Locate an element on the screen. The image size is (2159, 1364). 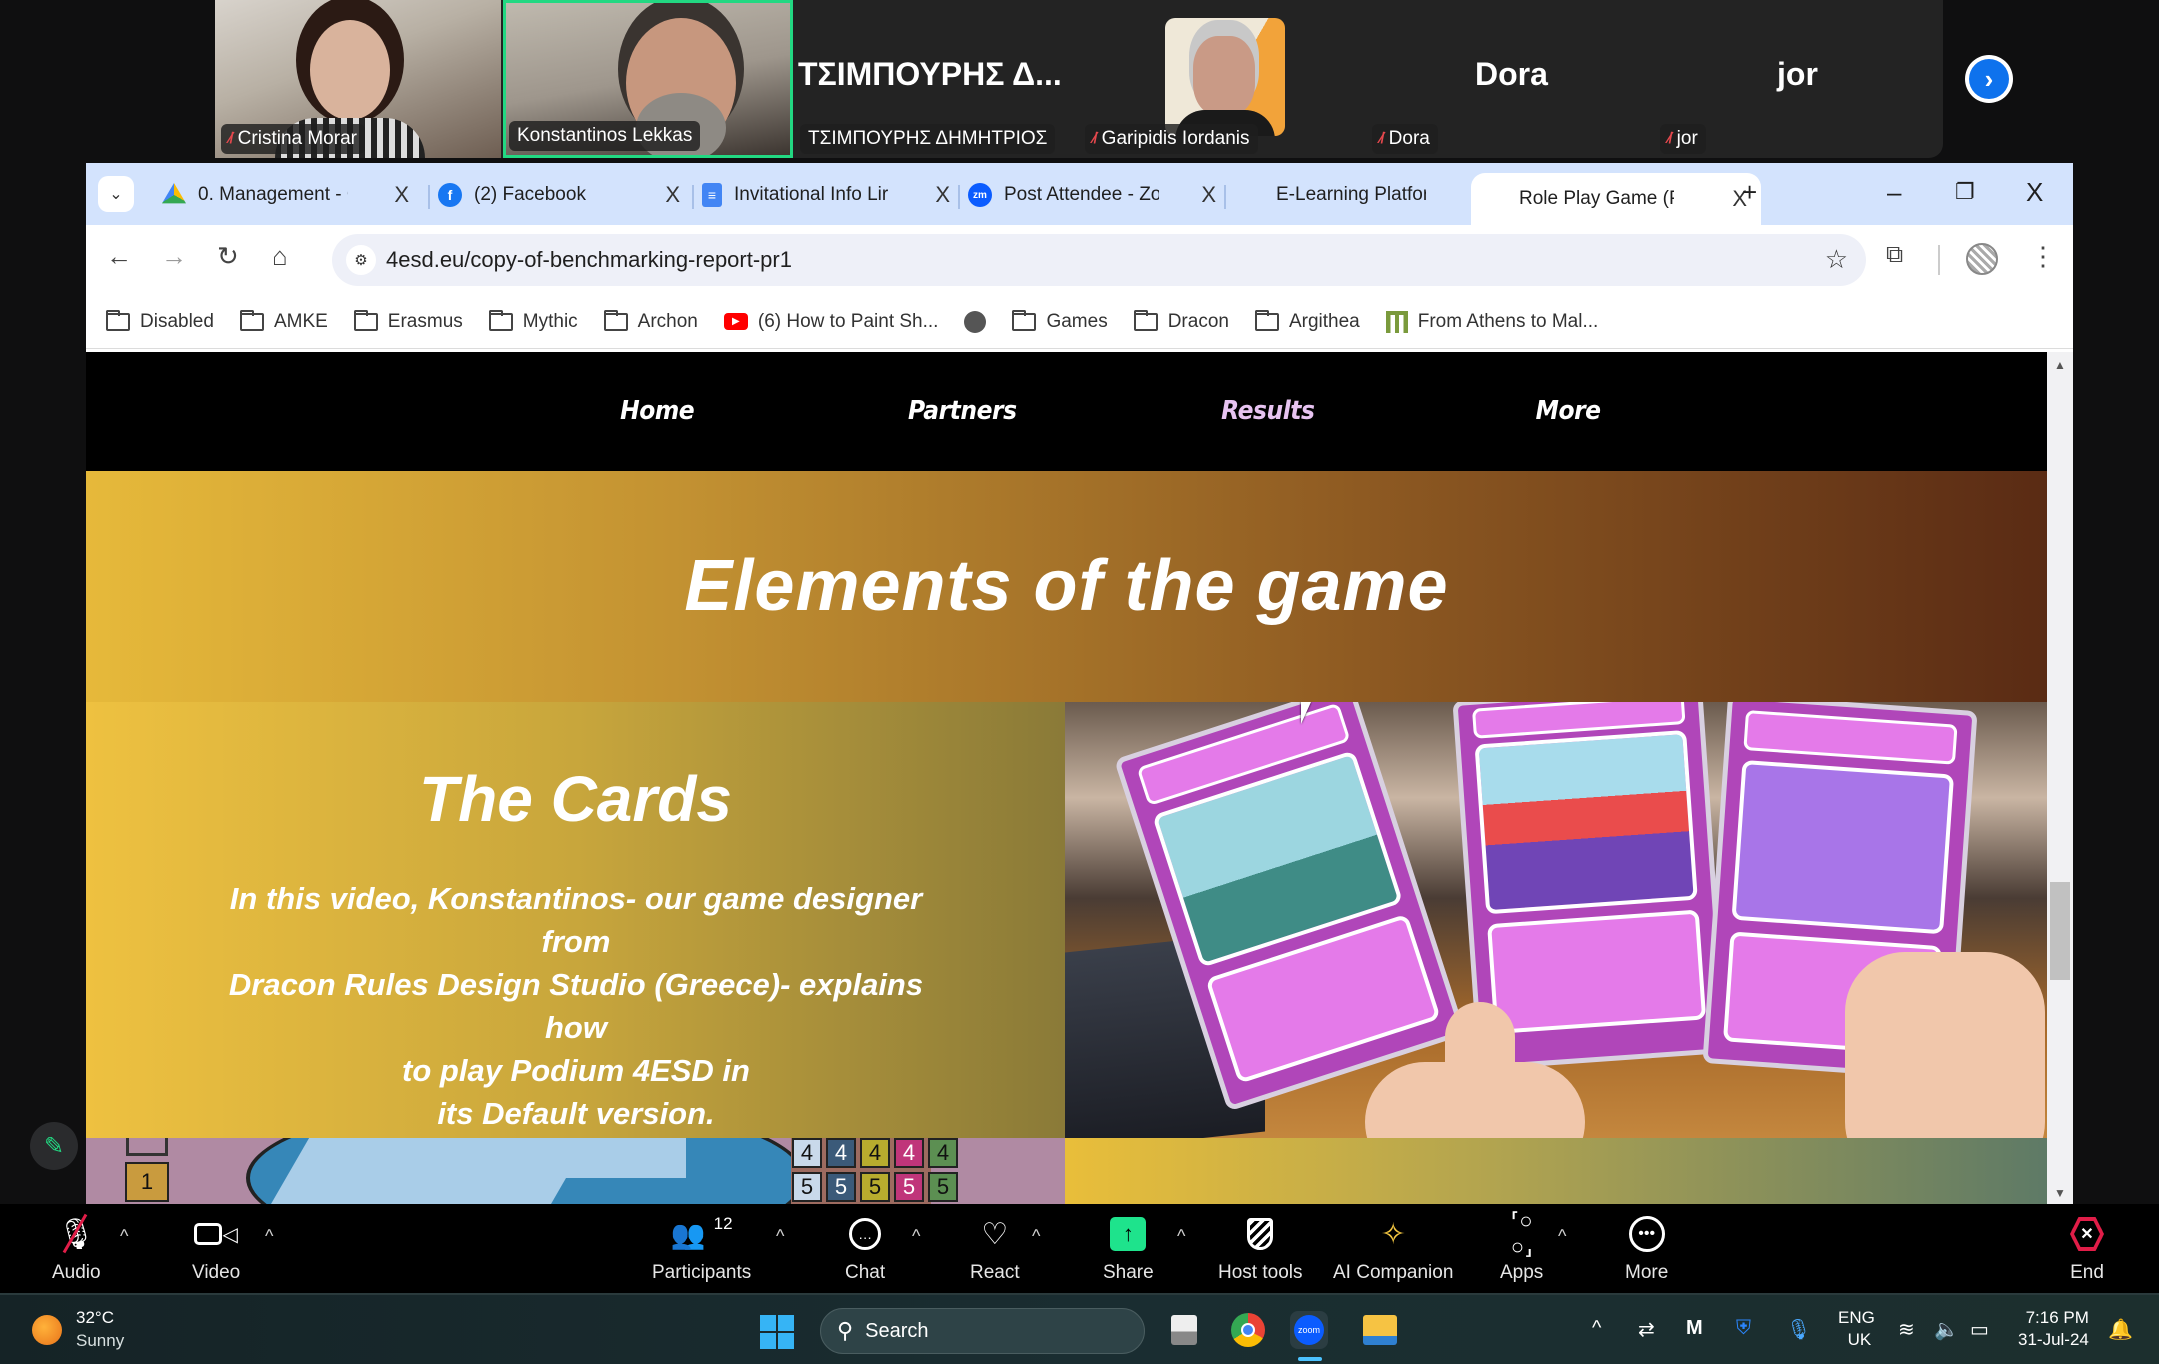
folder-icon is located at coordinates (1024, 320).